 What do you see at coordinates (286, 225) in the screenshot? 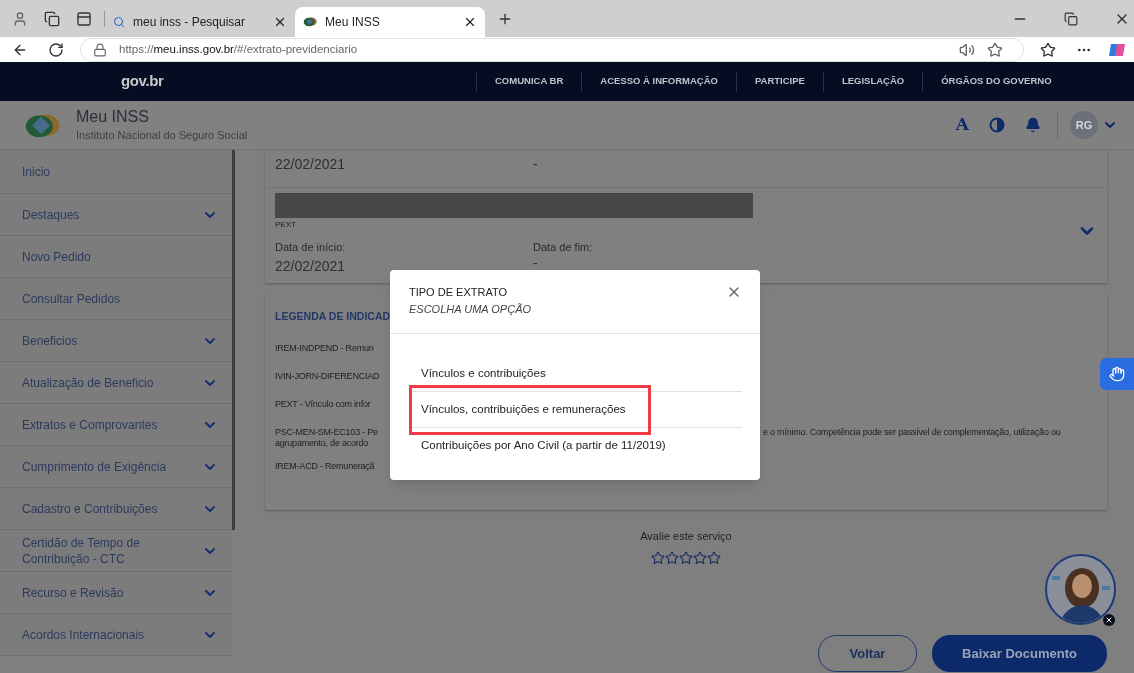
I see `record-code: PEXT` at bounding box center [286, 225].